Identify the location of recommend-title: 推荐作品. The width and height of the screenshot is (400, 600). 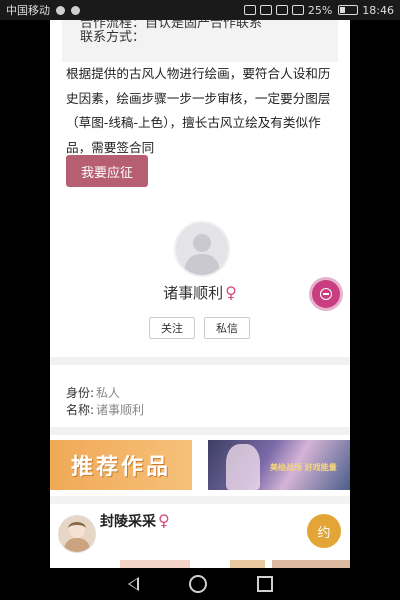
(120, 467).